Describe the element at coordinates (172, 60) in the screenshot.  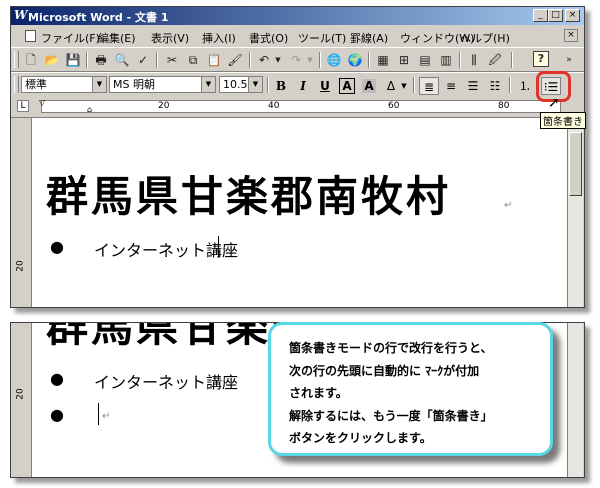
I see `cut-icon: ✂` at that location.